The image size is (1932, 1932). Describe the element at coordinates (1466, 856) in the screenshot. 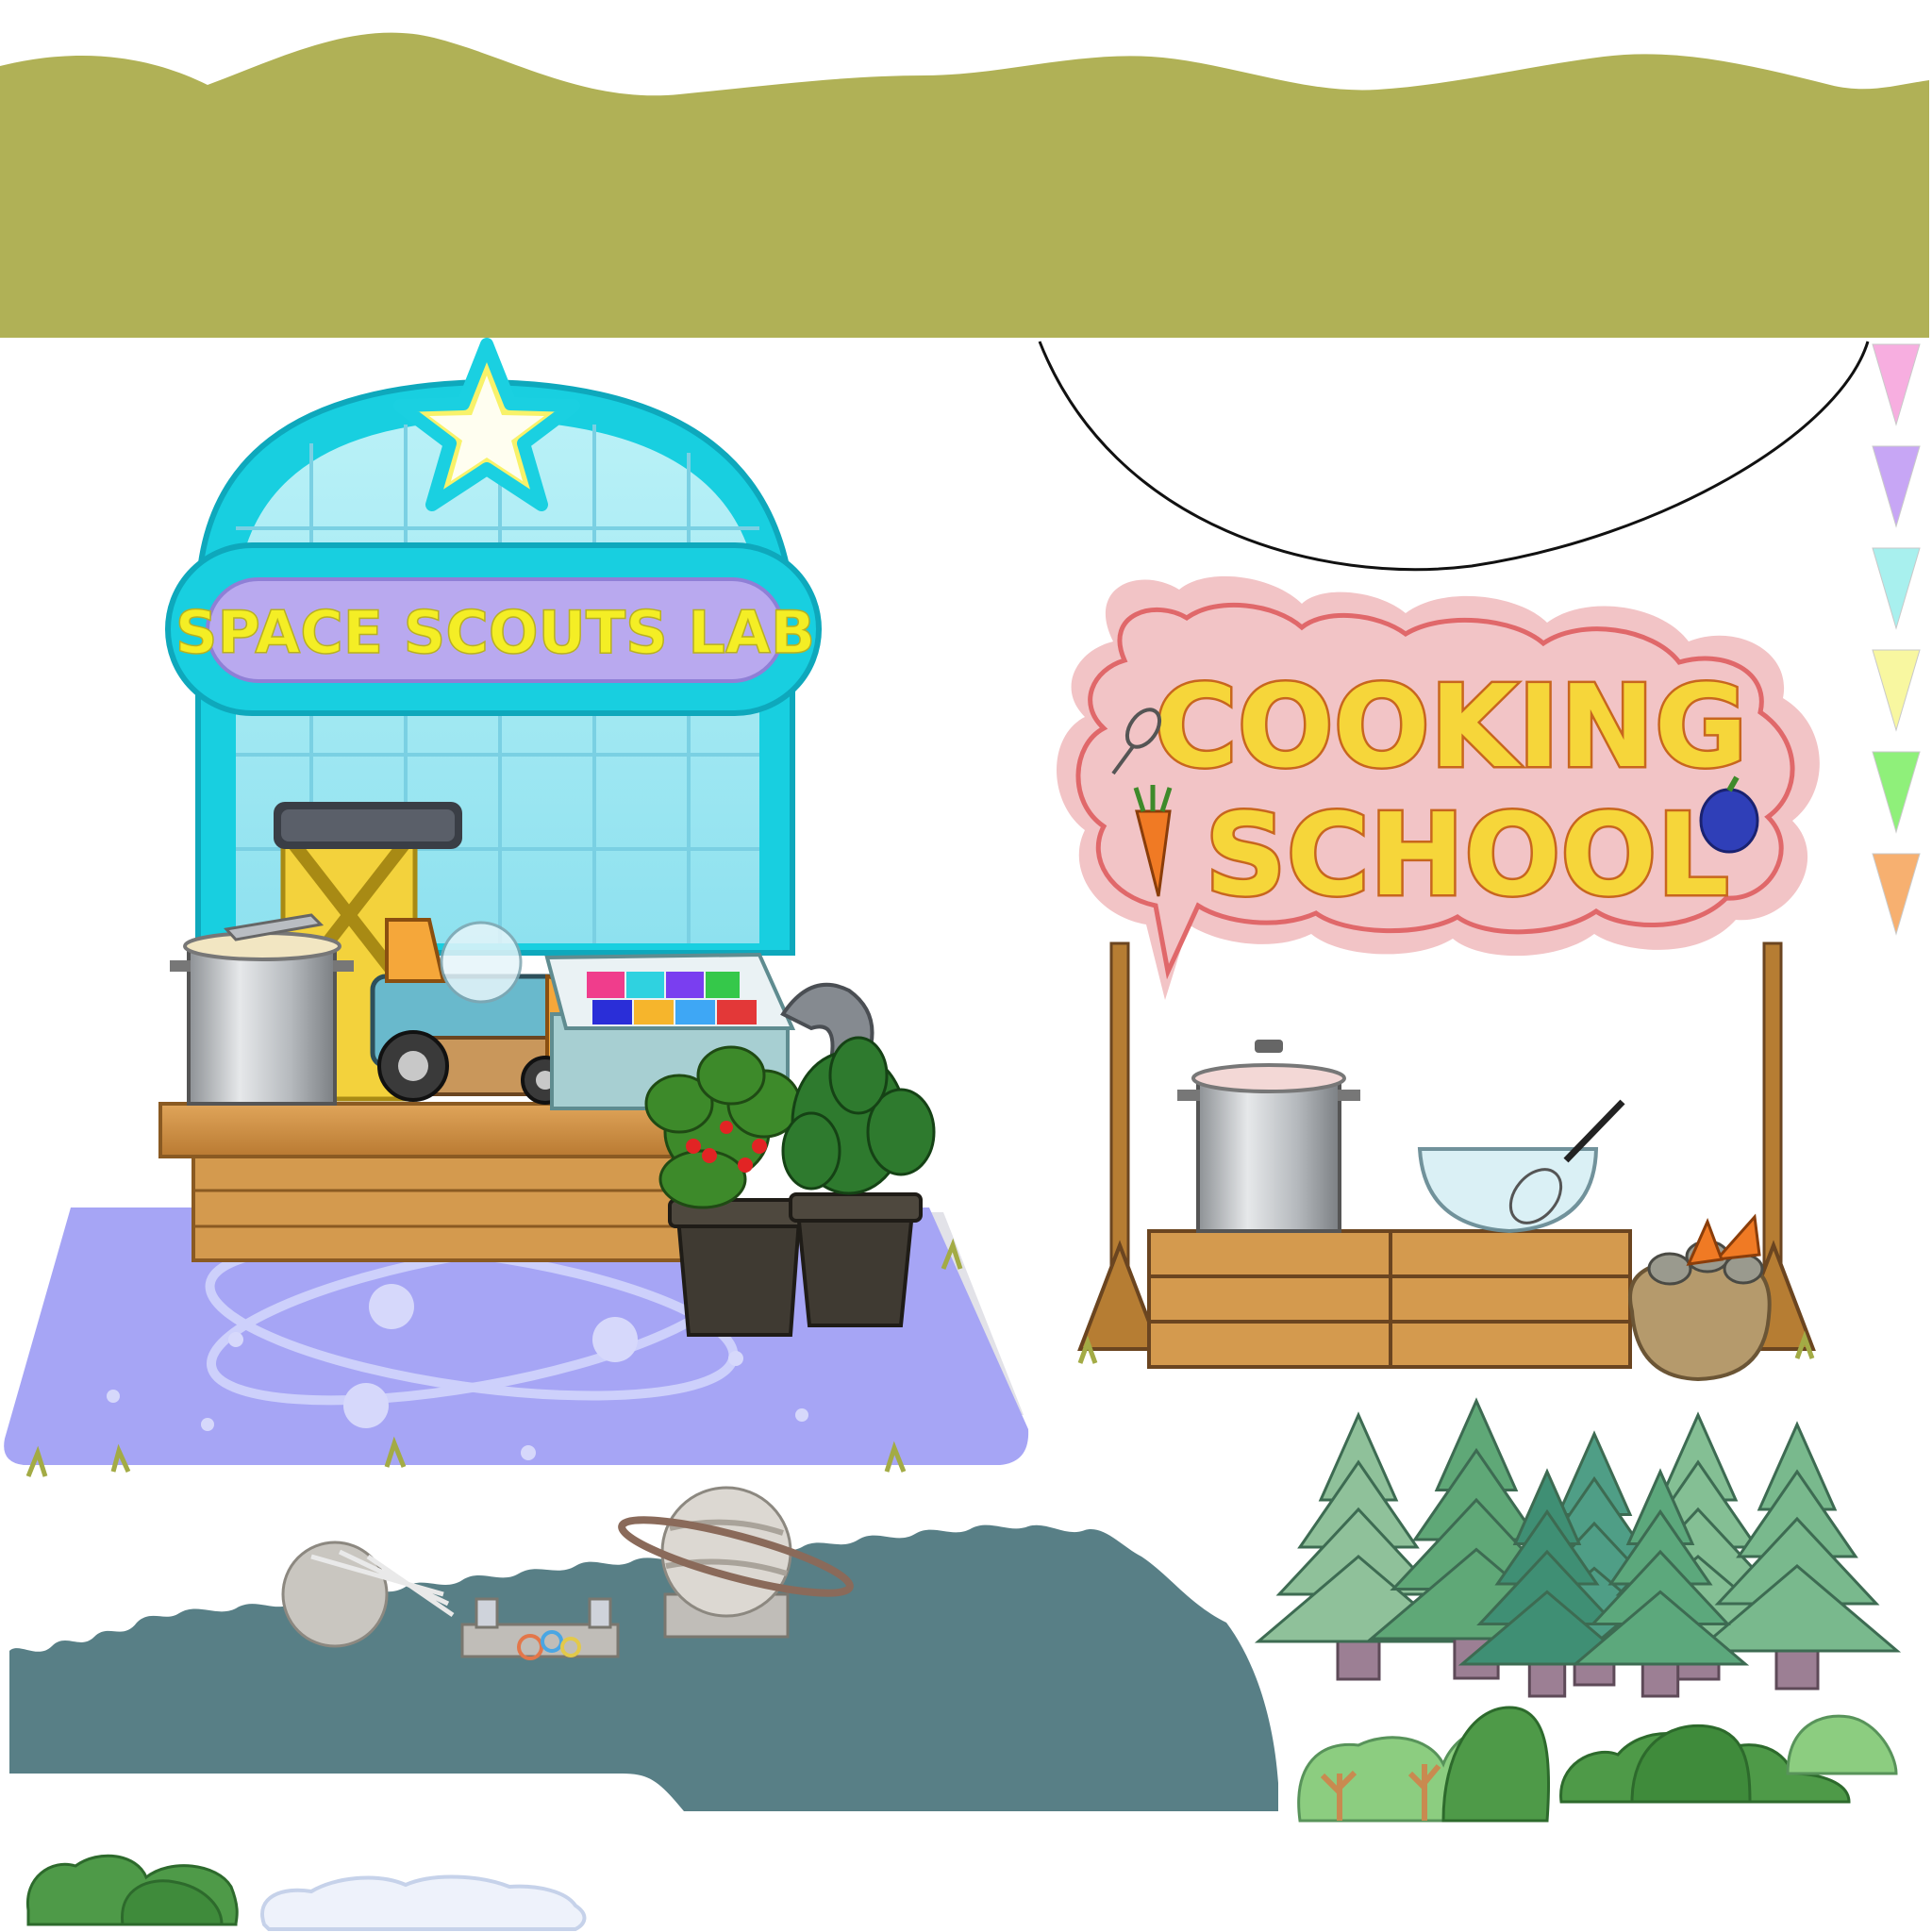

I see `cooking-sign-line-2: SCHOOL` at that location.